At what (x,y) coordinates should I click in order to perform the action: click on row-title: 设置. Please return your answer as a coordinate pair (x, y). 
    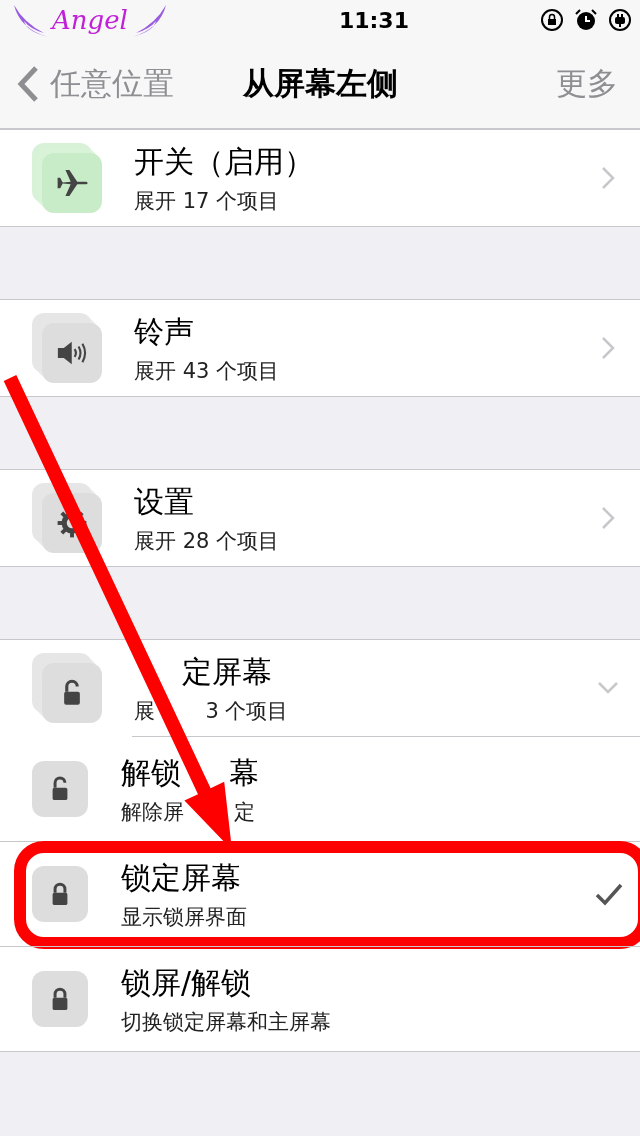
    Looking at the image, I should click on (164, 501).